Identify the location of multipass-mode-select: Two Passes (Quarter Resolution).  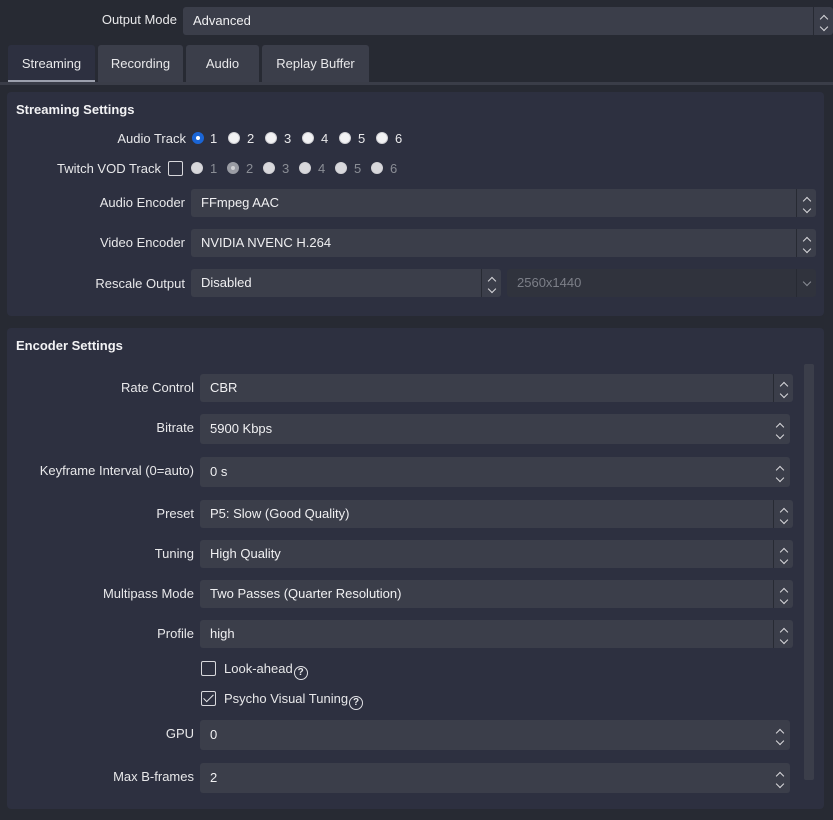
(496, 594).